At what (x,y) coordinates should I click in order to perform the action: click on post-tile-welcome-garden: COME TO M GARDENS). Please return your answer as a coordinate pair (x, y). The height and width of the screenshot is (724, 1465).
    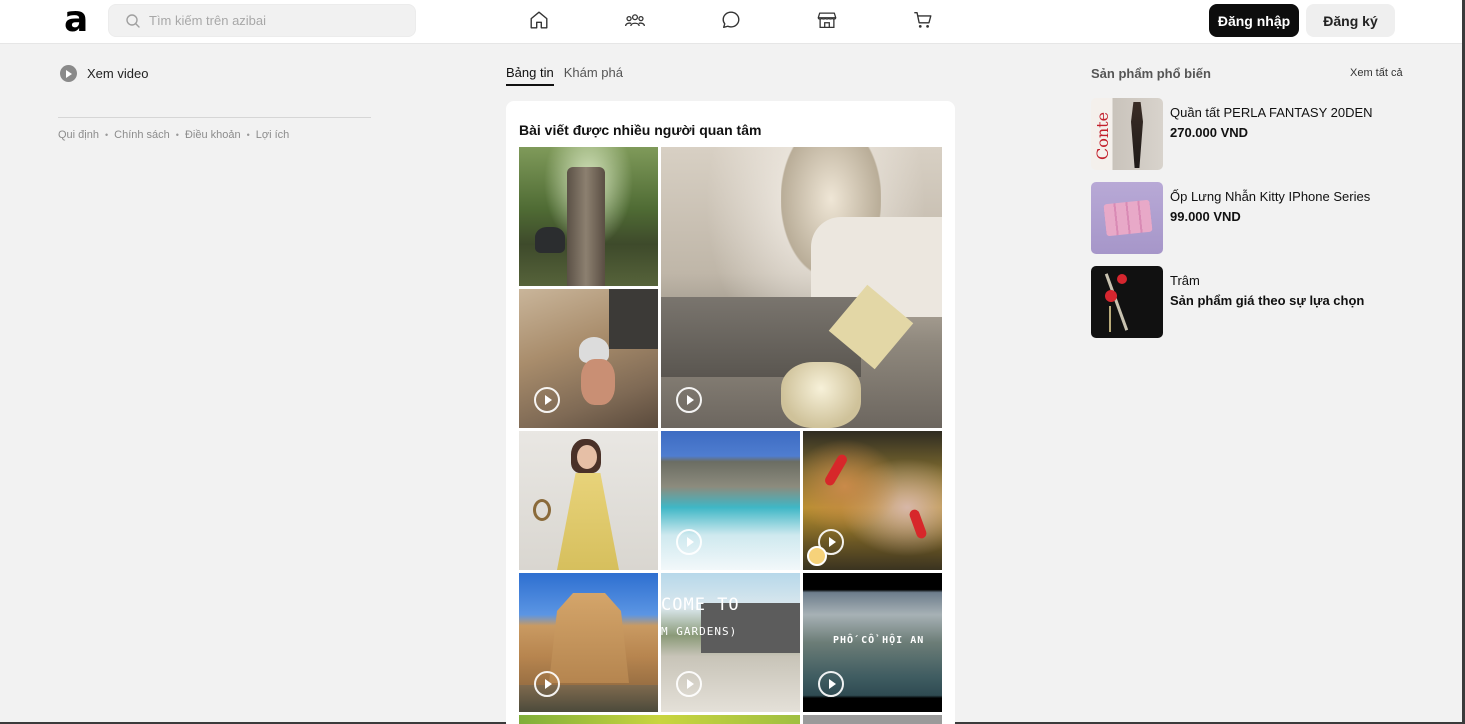
    Looking at the image, I should click on (730, 642).